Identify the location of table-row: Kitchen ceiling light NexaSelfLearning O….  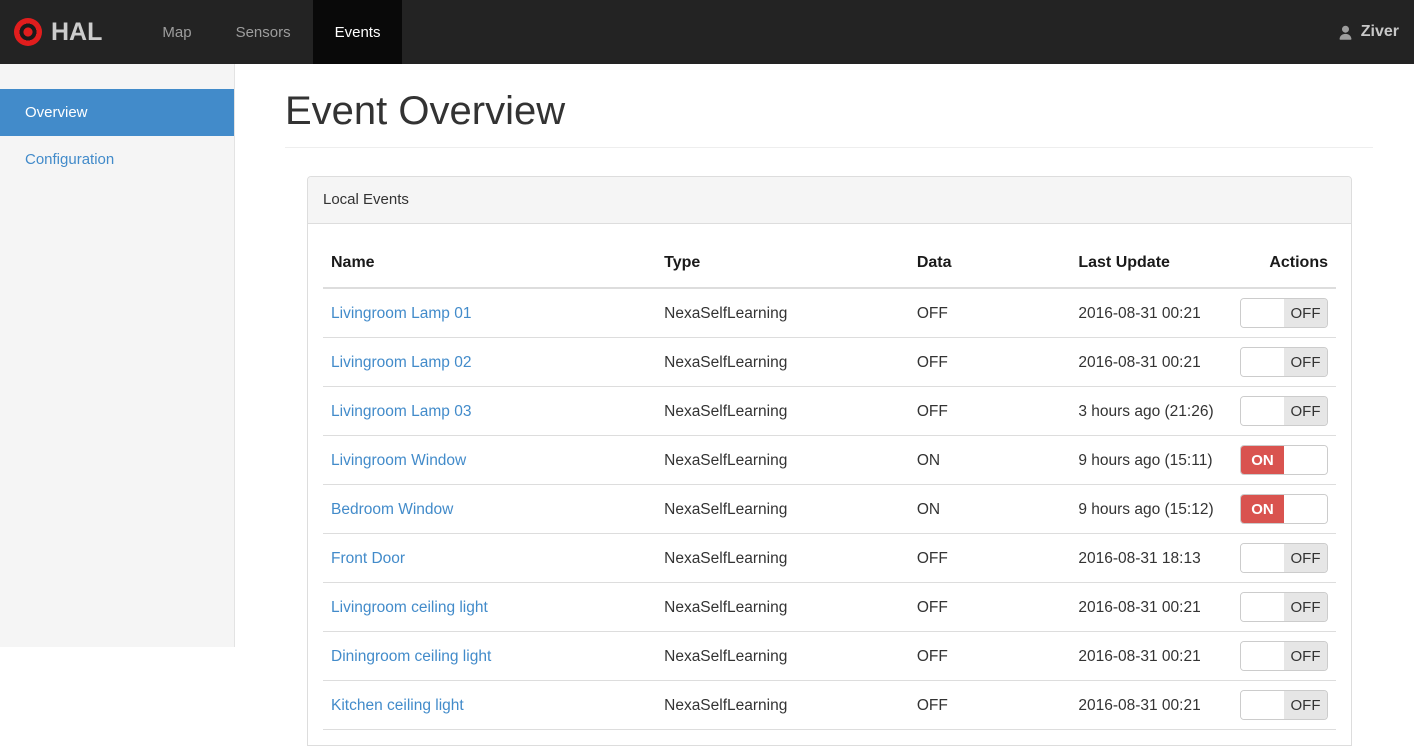
(829, 705).